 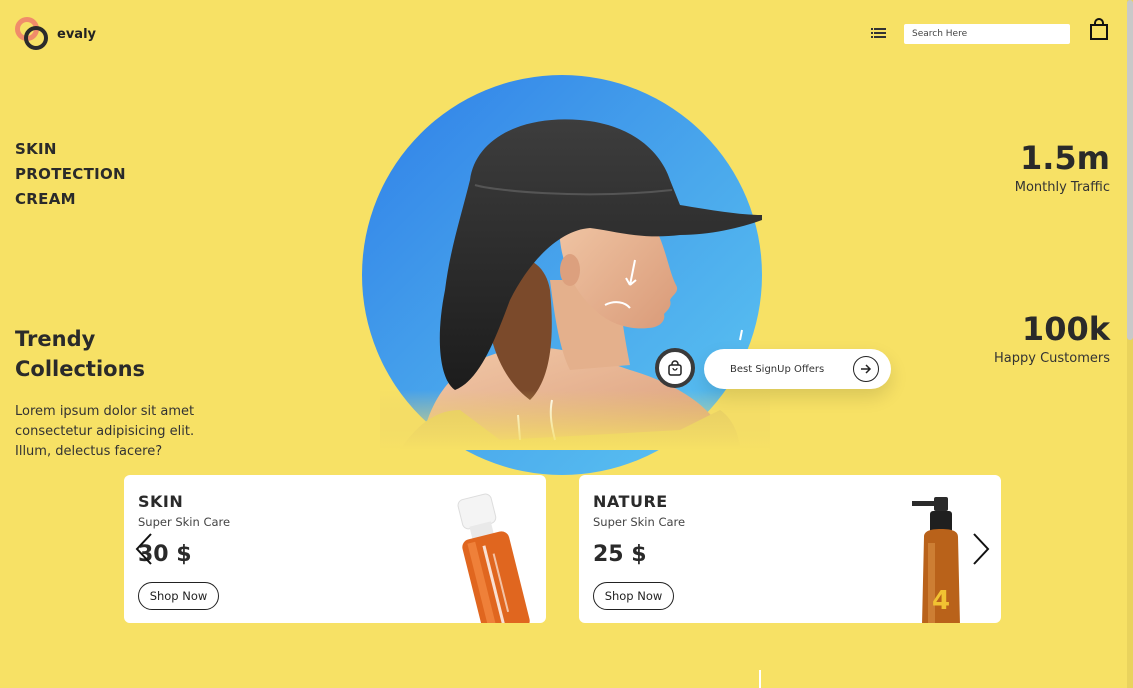 What do you see at coordinates (1065, 329) in the screenshot?
I see `stat-value: 100k` at bounding box center [1065, 329].